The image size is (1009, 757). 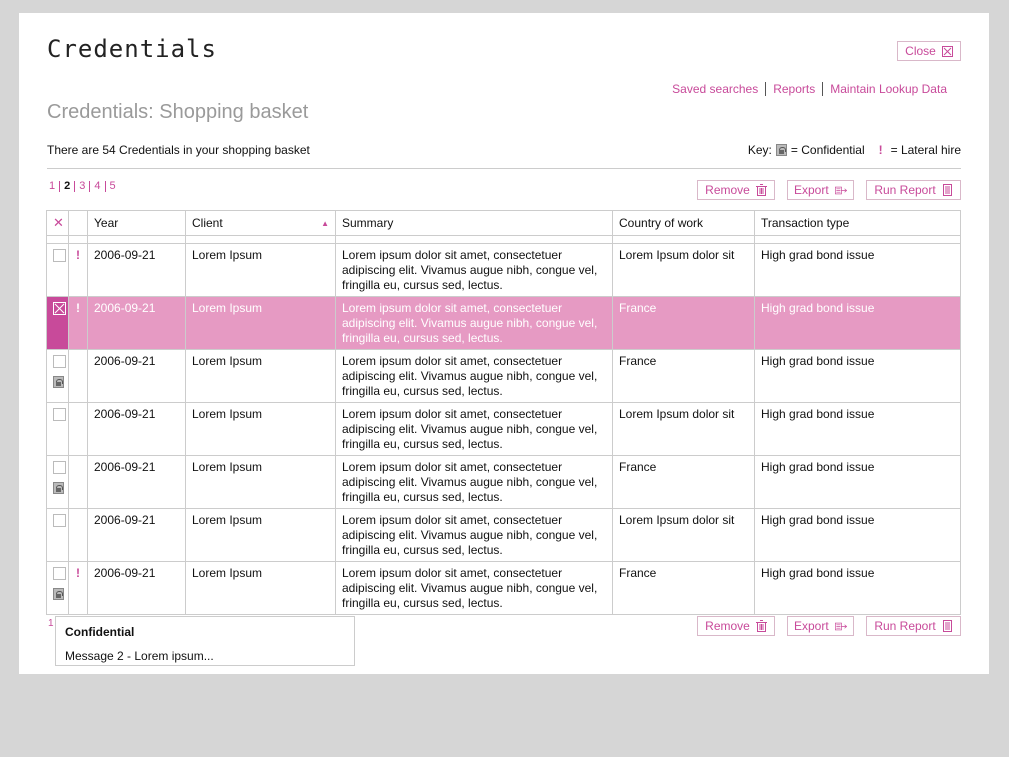 I want to click on pagination: 1 2 3 4 5, so click(x=83, y=186).